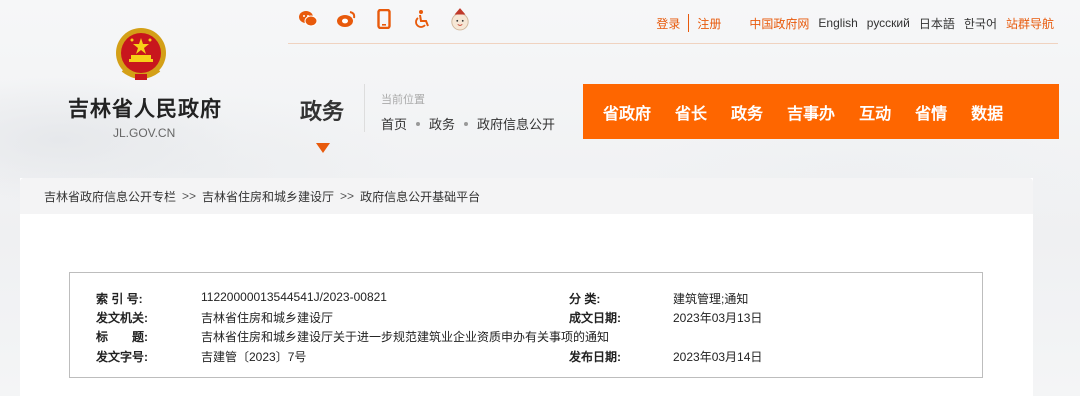  I want to click on info-row: 标 题: 吉林省住房和城乡建设厅关于进一步规范建筑业企业资质申办有关事项的通知, so click(526, 337).